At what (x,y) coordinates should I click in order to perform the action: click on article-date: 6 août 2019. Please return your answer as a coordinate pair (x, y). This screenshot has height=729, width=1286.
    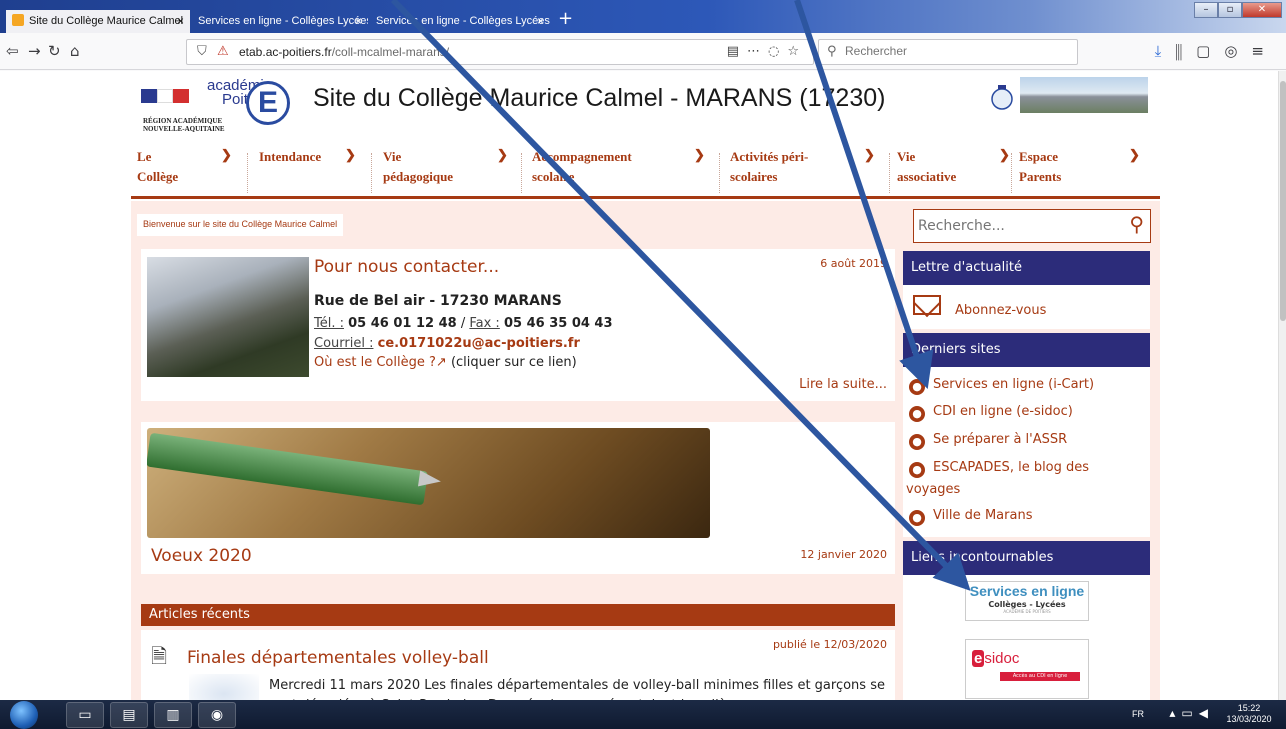
    Looking at the image, I should click on (853, 263).